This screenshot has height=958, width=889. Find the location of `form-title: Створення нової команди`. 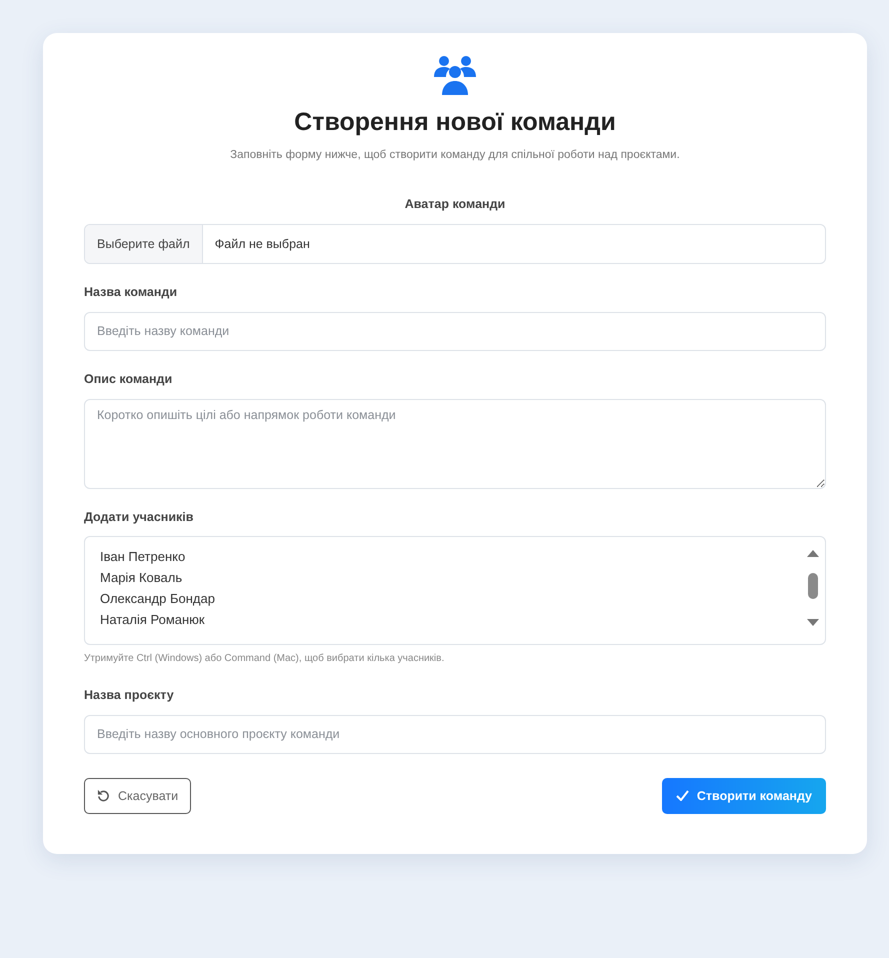

form-title: Створення нової команди is located at coordinates (455, 122).